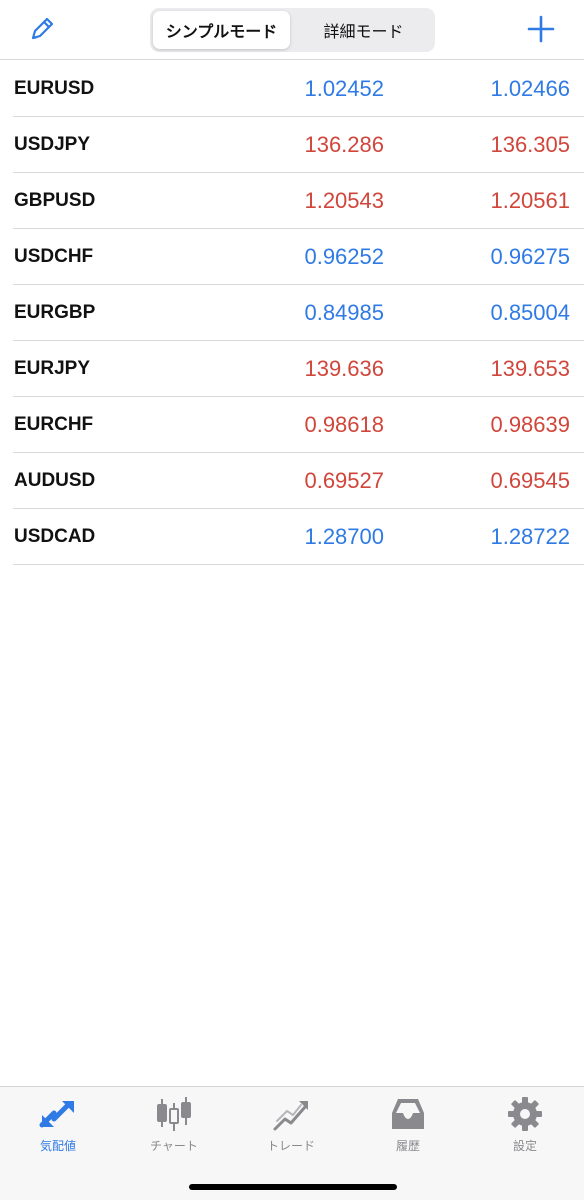 The width and height of the screenshot is (584, 1200). What do you see at coordinates (298, 145) in the screenshot?
I see `quote-row: USDJPY 136.286 136.305` at bounding box center [298, 145].